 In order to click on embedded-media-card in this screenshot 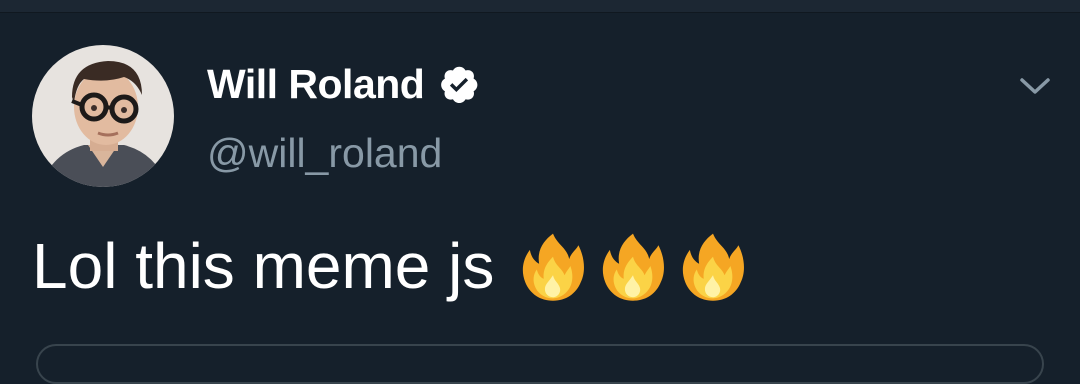, I will do `click(540, 364)`.